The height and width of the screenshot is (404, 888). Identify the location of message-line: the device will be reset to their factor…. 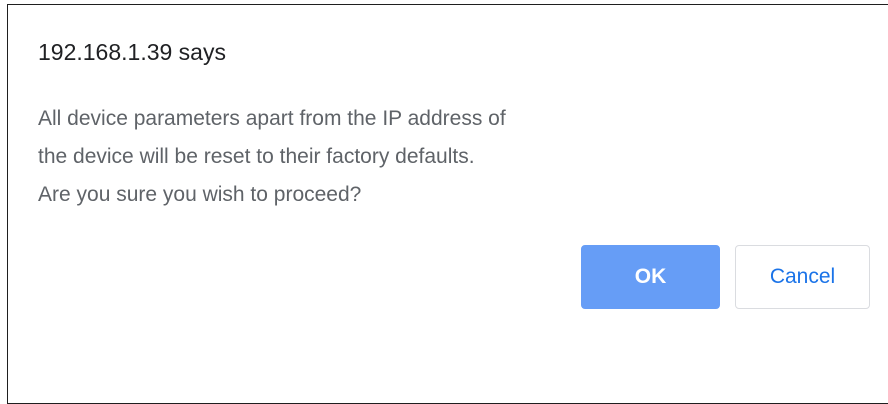
(256, 156).